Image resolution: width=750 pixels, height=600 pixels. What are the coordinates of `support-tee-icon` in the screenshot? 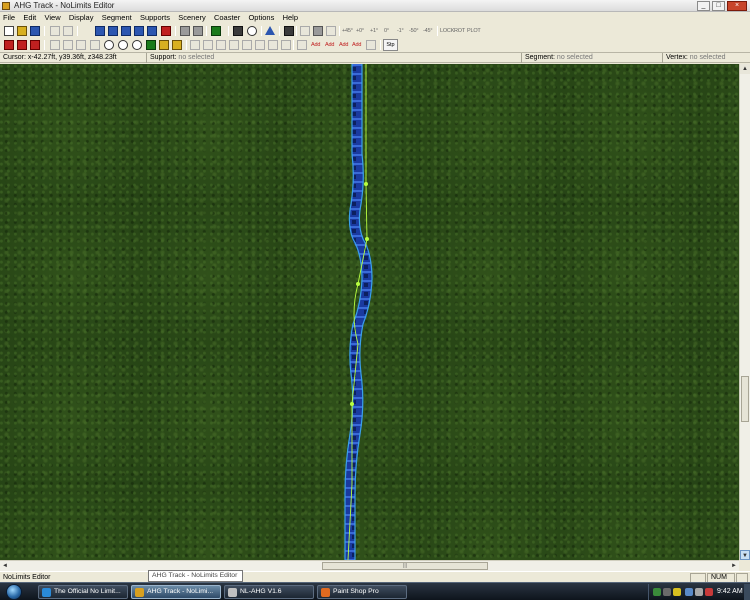 It's located at (273, 45).